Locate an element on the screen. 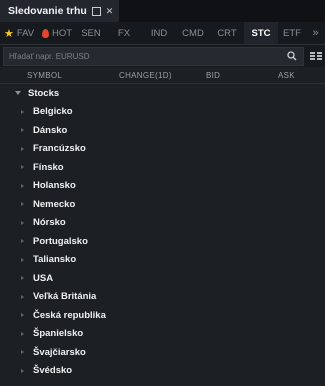 This screenshot has height=386, width=325. column-ask: ASK is located at coordinates (296, 75).